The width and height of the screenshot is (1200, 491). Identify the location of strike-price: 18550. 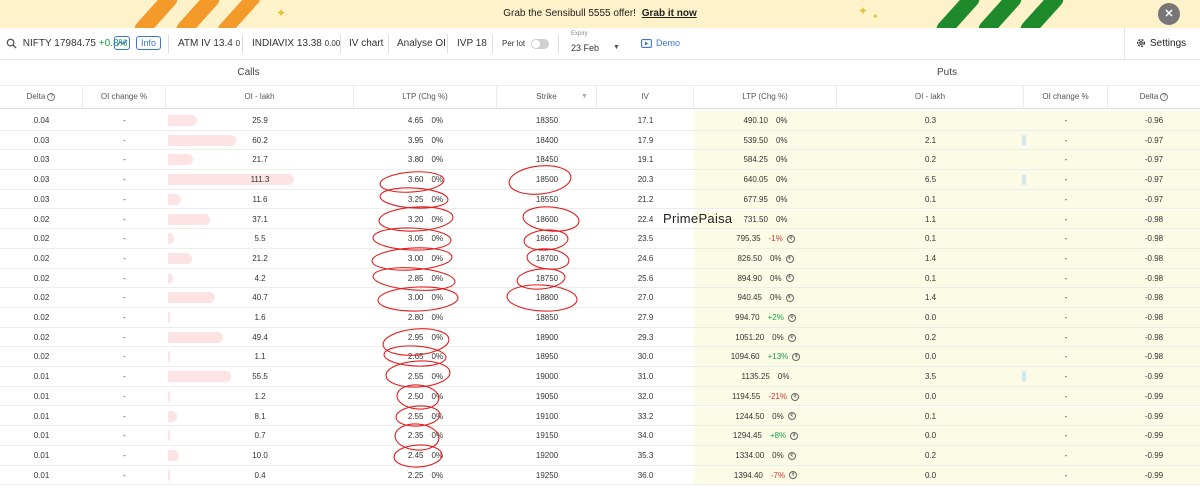
(547, 199).